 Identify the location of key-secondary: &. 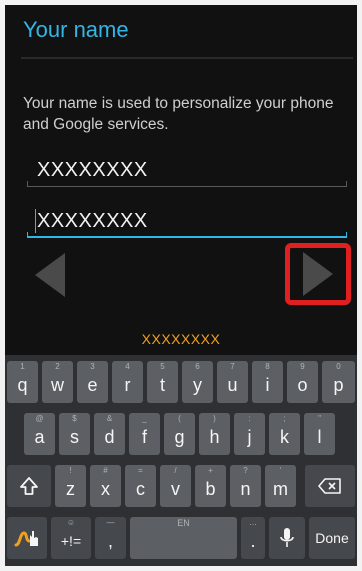
(109, 418).